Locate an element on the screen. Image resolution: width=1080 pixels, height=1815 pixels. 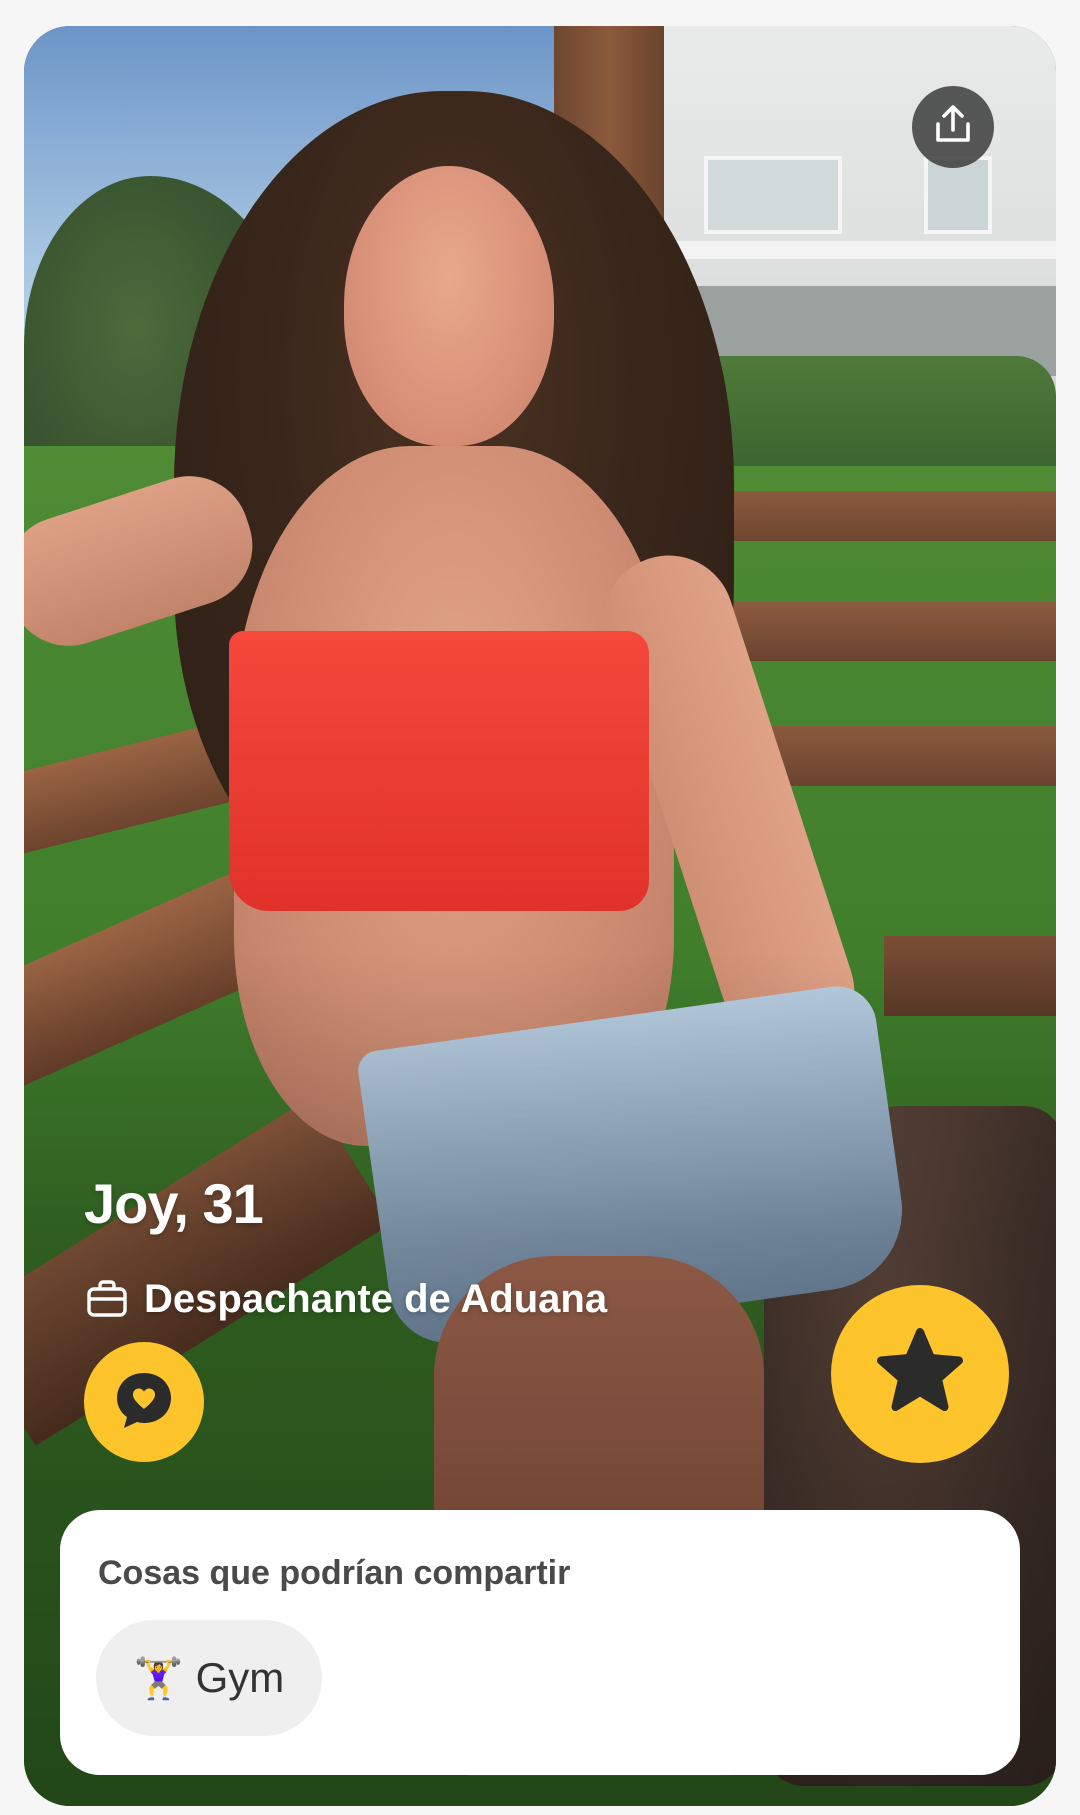
compliment-button is located at coordinates (144, 1402).